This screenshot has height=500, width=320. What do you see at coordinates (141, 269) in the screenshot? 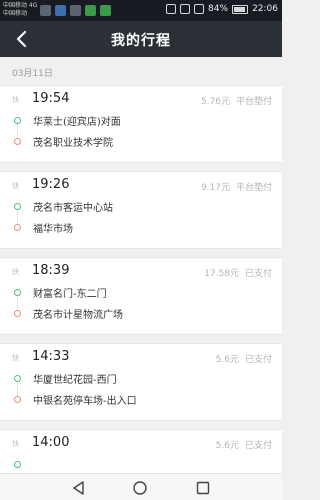
I see `trip-header: 快 18:39 17.58元 已支付` at bounding box center [141, 269].